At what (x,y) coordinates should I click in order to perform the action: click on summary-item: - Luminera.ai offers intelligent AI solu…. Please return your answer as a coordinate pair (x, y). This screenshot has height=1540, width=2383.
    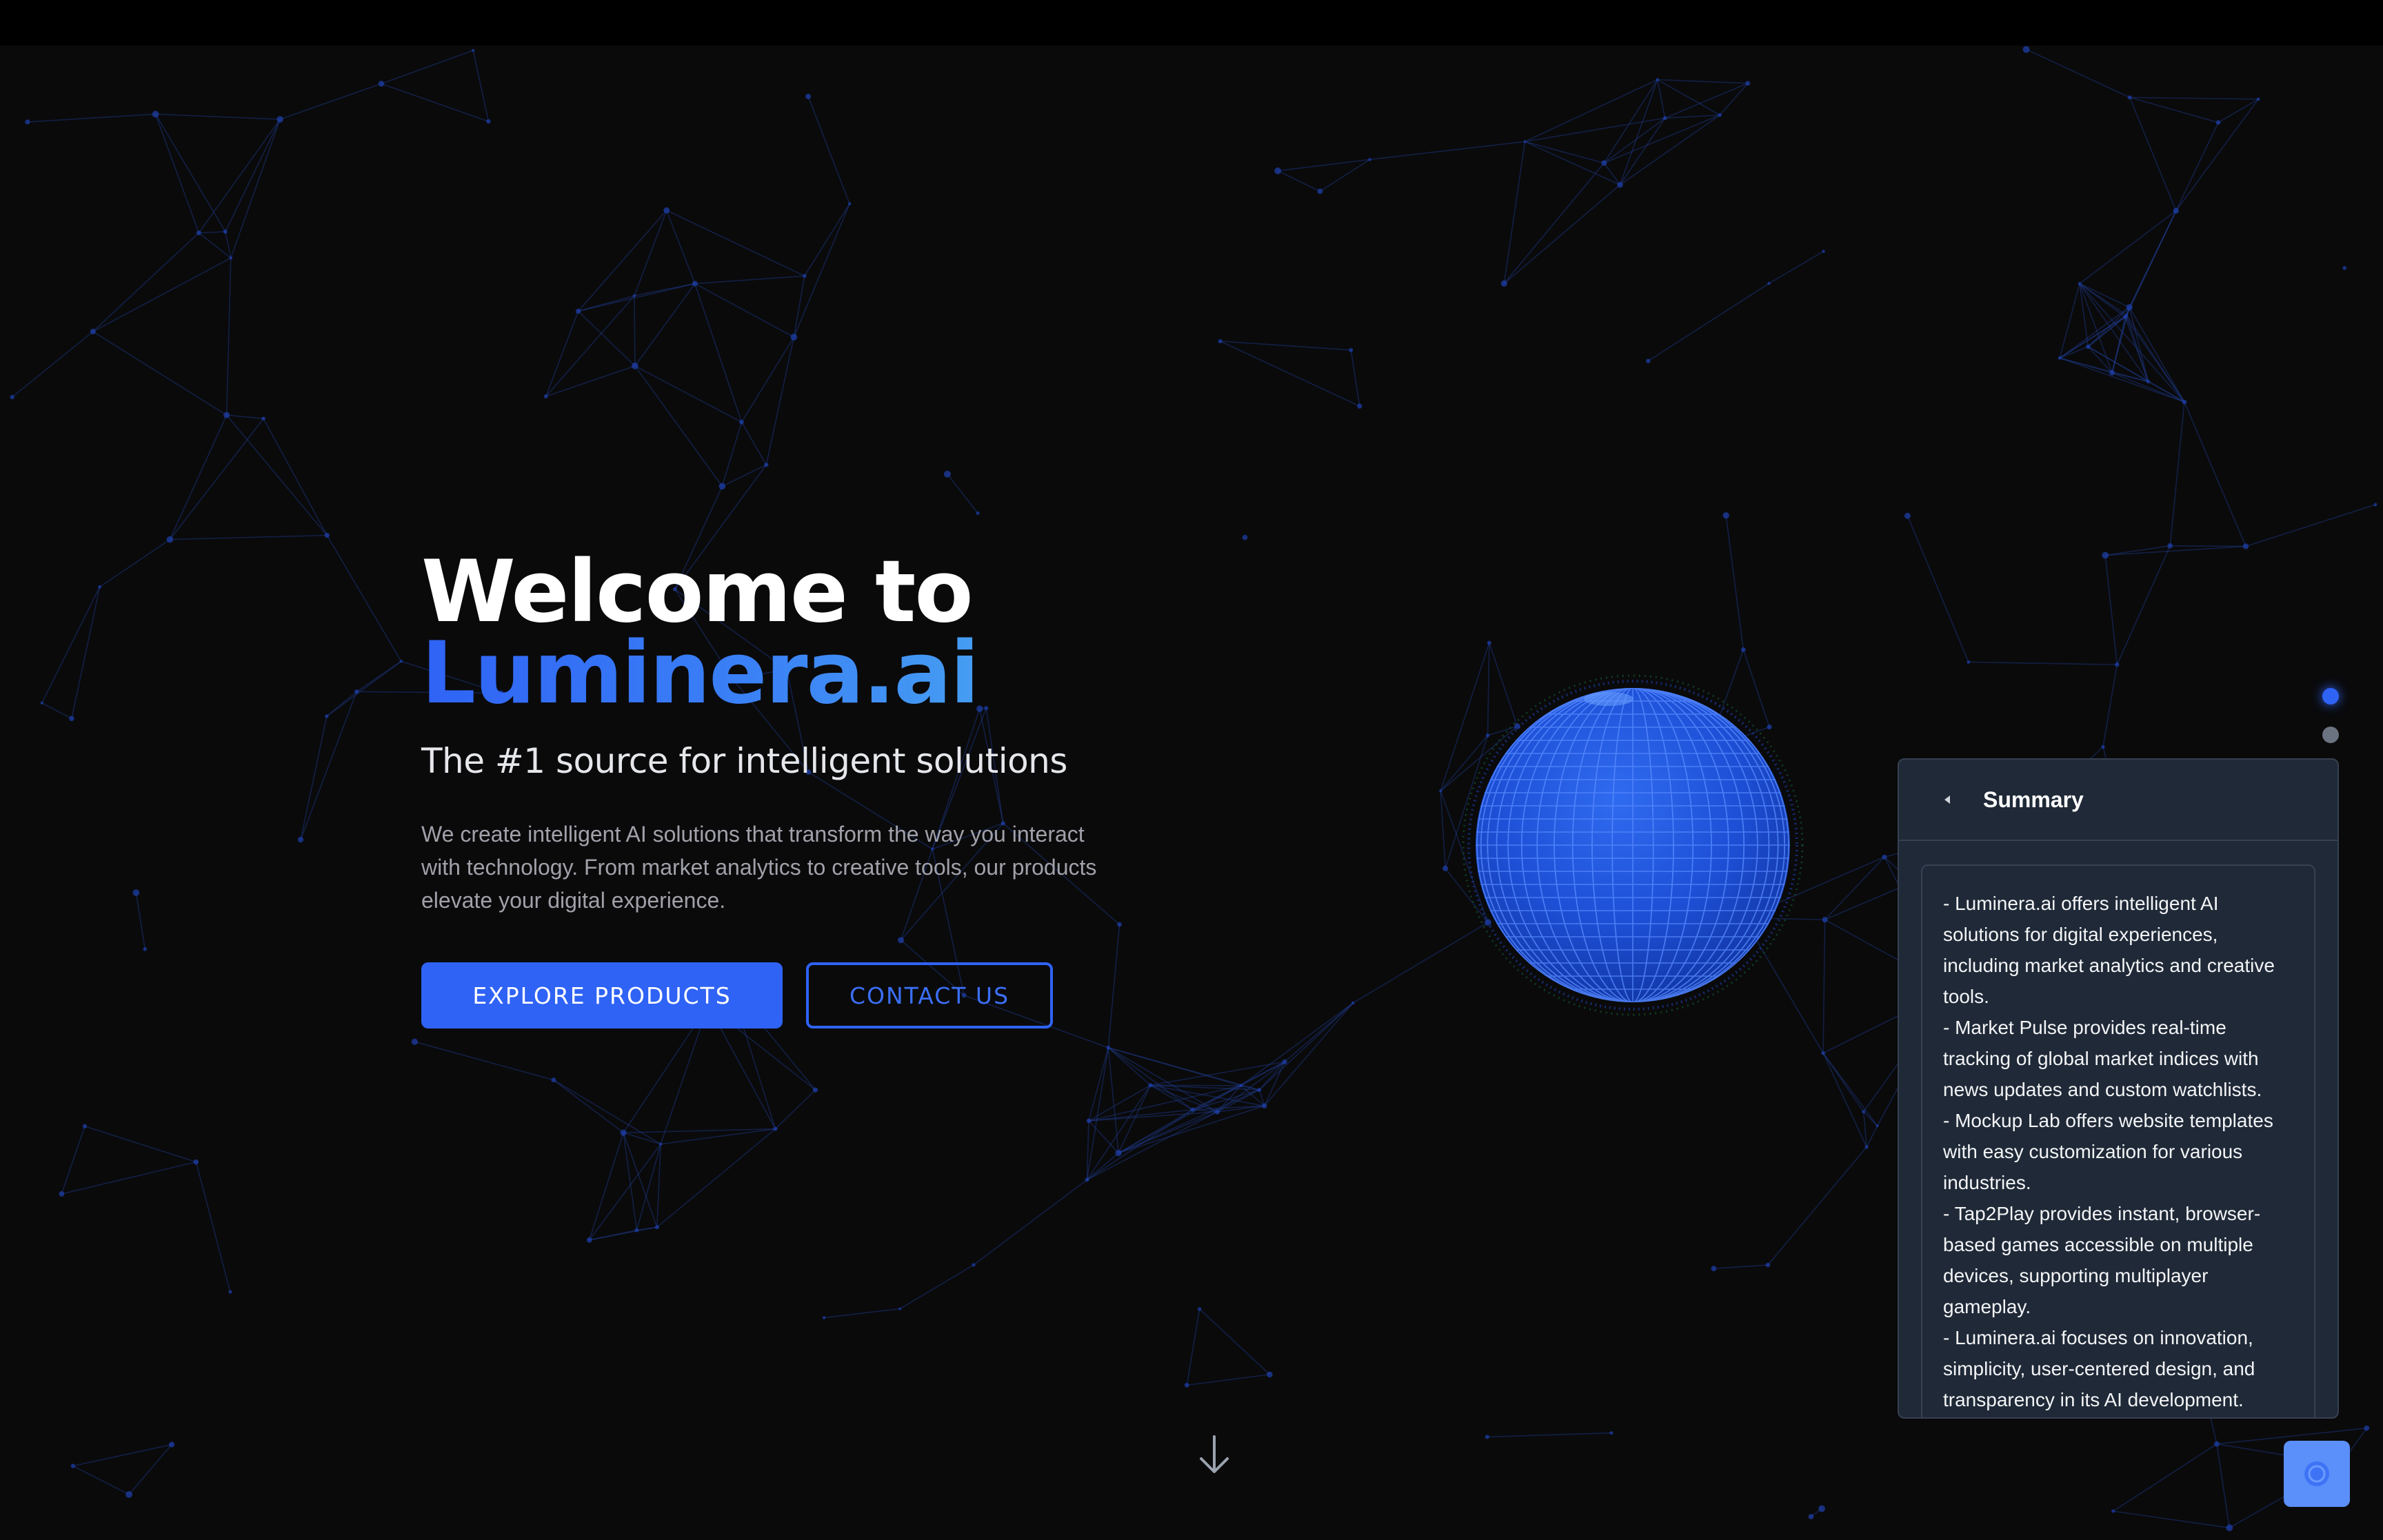
    Looking at the image, I should click on (2109, 950).